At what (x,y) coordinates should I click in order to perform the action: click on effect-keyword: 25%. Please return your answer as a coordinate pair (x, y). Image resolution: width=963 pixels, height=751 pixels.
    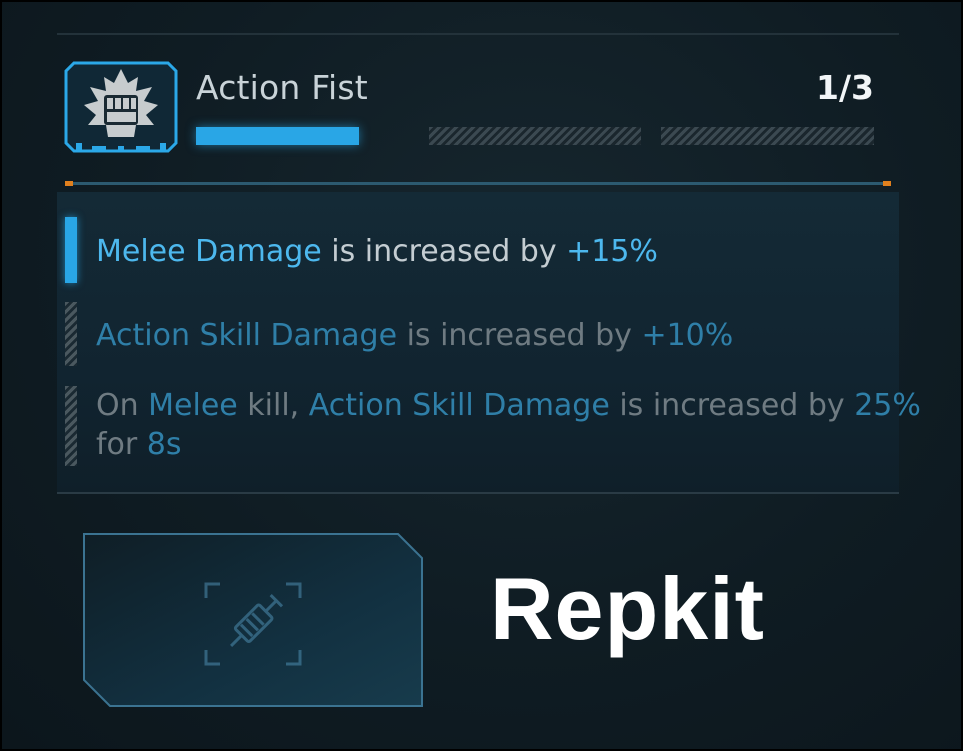
    Looking at the image, I should click on (887, 405).